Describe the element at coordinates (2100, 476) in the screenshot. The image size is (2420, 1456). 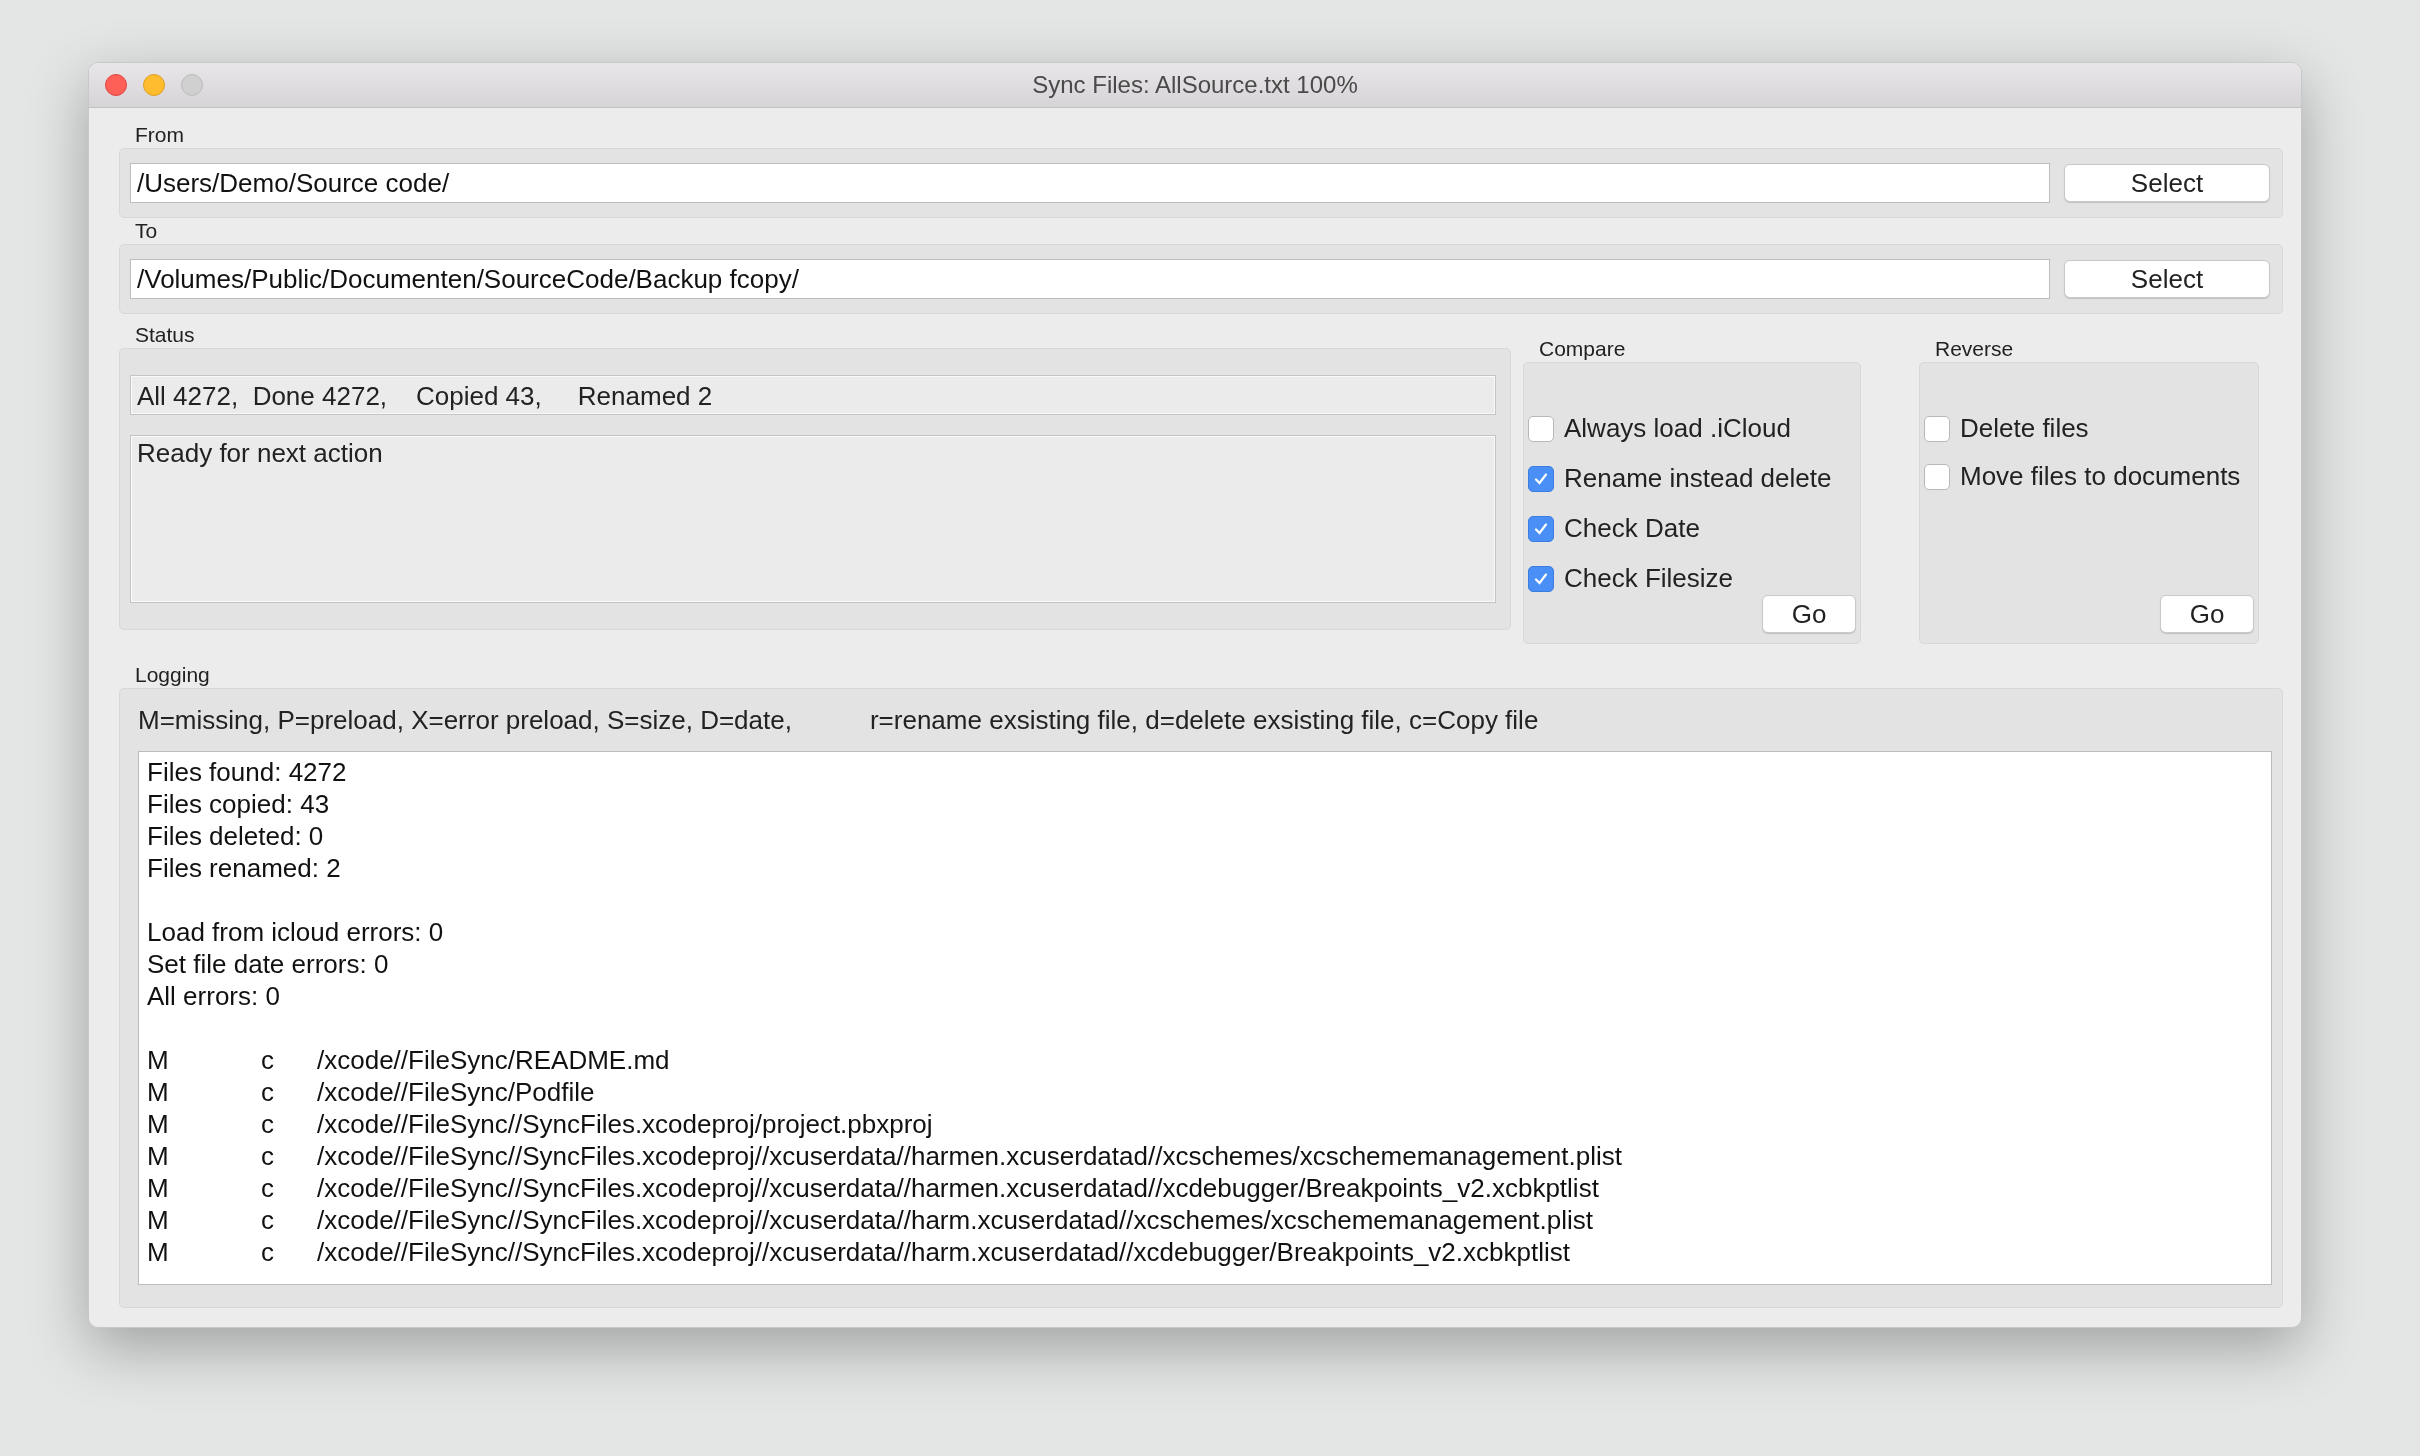
I see `checkbox-label: Move files to documents` at that location.